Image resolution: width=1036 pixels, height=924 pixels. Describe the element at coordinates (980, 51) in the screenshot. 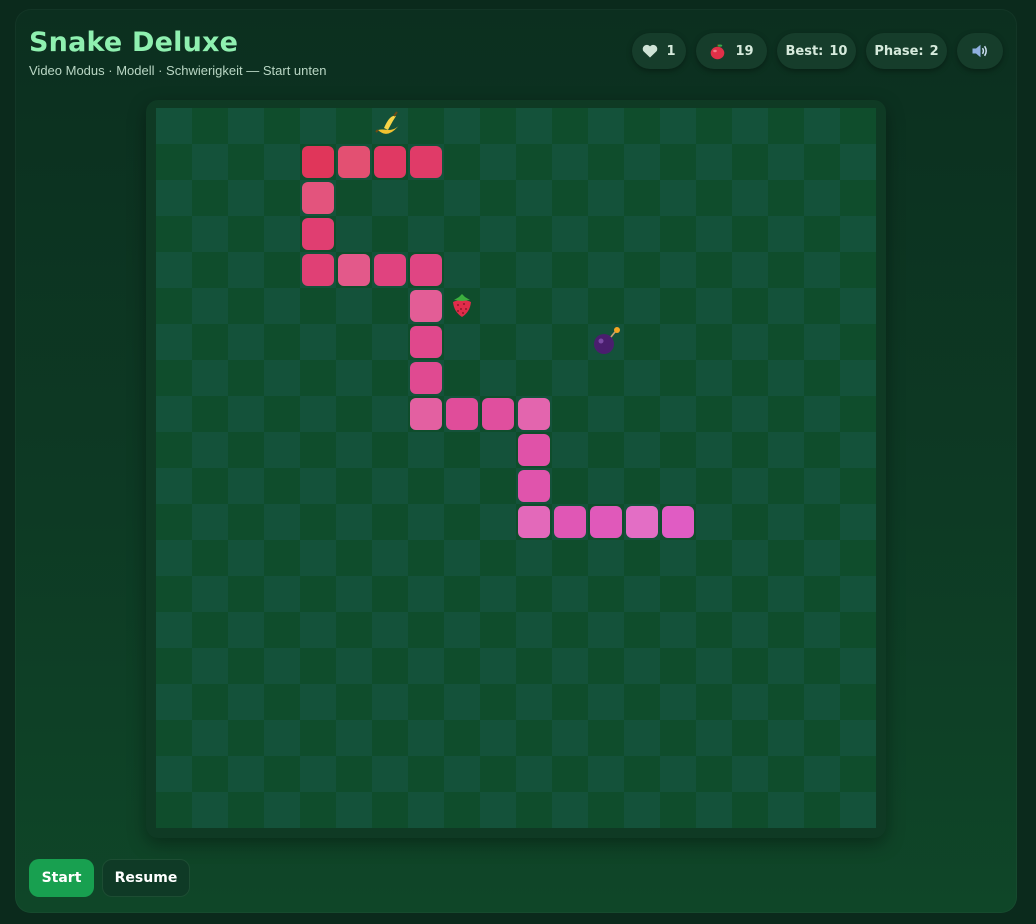

I see `sound-toggle-button` at that location.